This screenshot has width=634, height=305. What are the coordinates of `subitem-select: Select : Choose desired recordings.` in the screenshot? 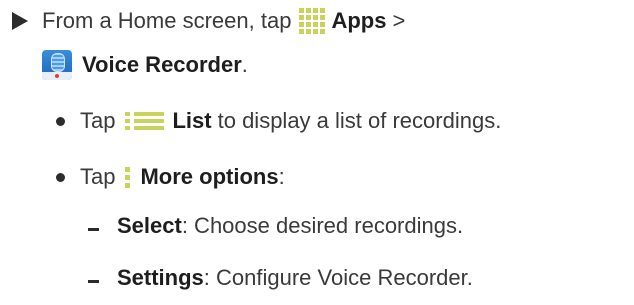 It's located at (275, 226).